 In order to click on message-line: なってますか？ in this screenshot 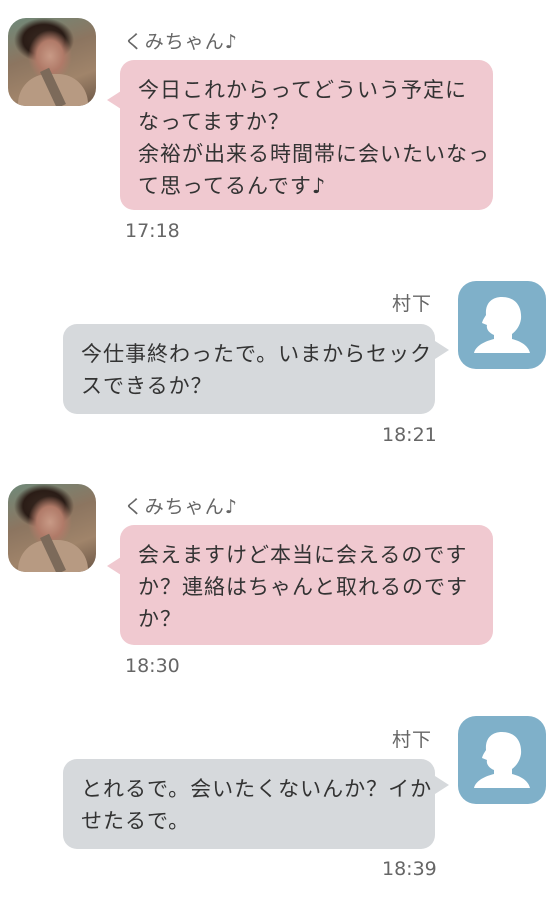, I will do `click(214, 122)`.